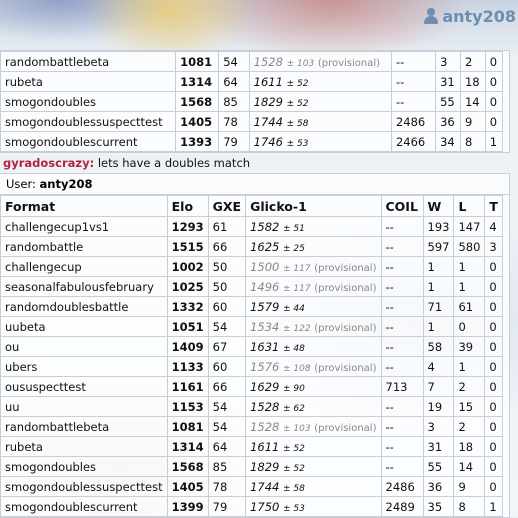  What do you see at coordinates (469, 306) in the screenshot?
I see `losses-cell: 61` at bounding box center [469, 306].